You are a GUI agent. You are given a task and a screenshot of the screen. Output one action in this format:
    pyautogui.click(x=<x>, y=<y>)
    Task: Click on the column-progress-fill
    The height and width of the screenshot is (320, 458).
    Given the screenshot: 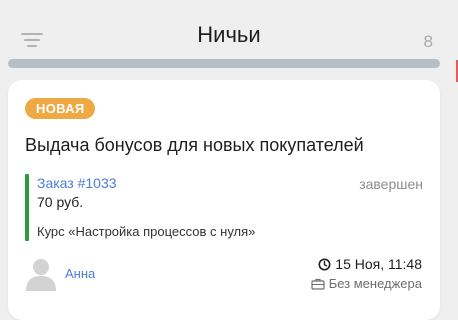 What is the action you would take?
    pyautogui.click(x=224, y=63)
    